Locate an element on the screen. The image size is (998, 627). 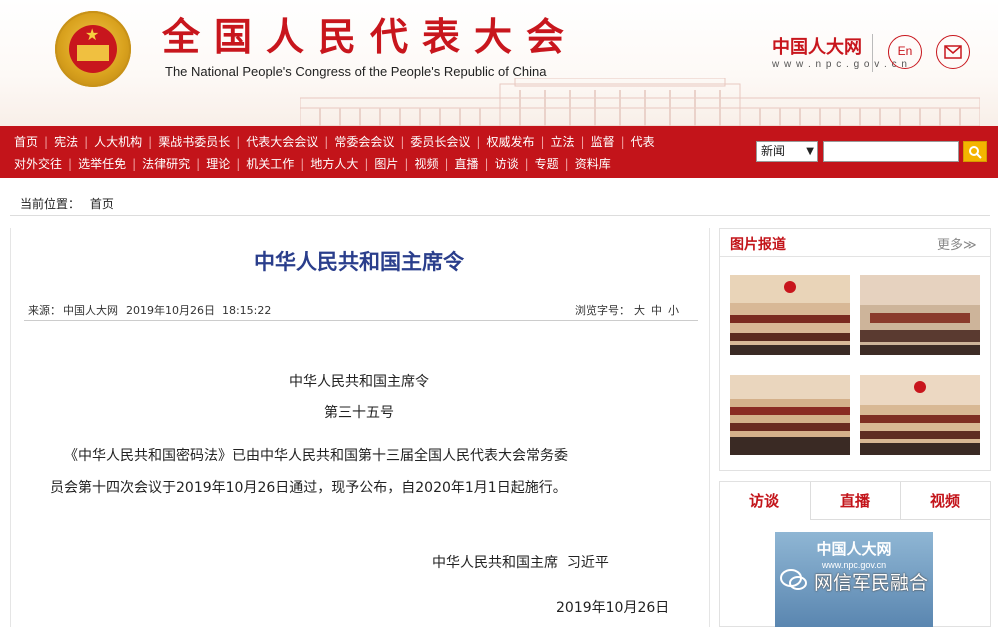
font-size-control: 浏览字号： 大中小 is located at coordinates (630, 310).